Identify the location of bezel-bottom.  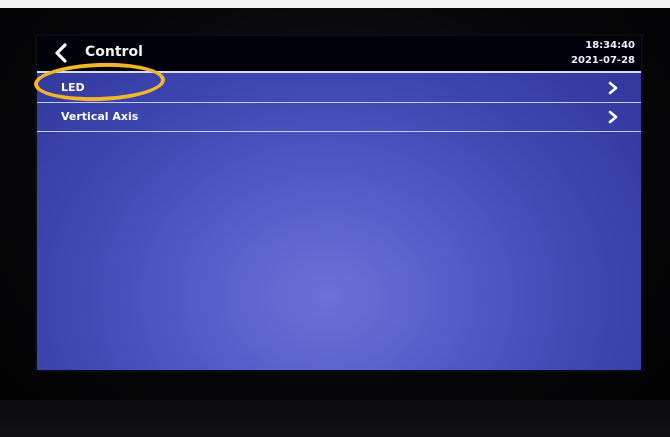
(335, 418).